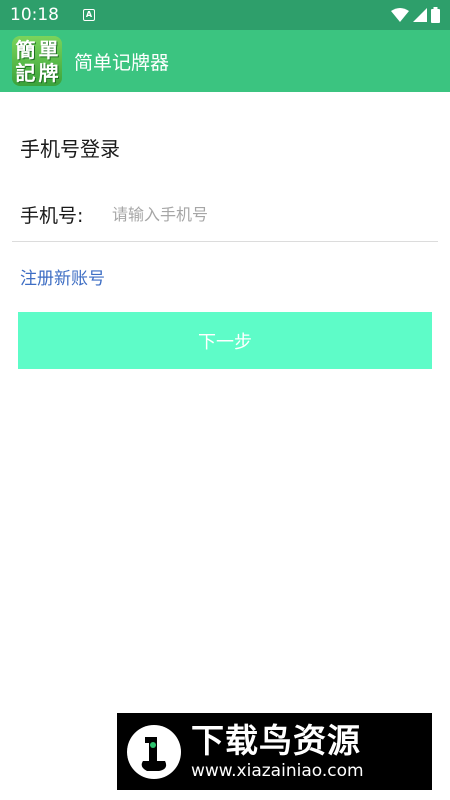  Describe the element at coordinates (420, 15) in the screenshot. I see `cellular-signal-icon` at that location.